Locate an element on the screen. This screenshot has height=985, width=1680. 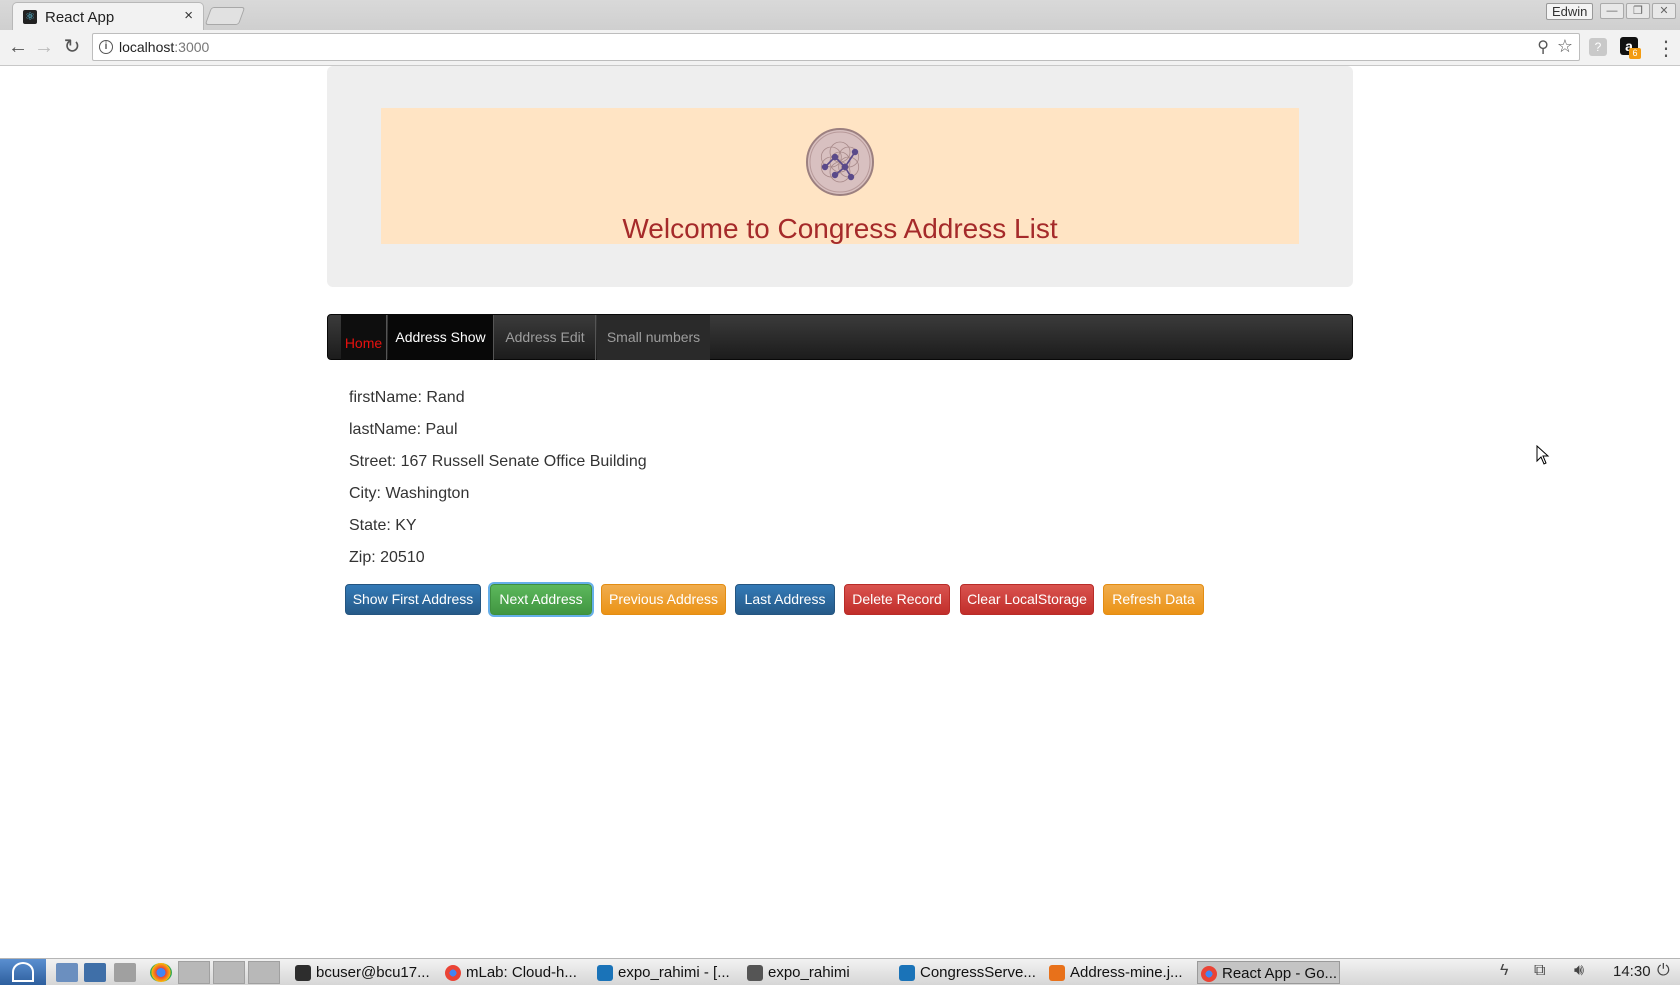
info-icon: i is located at coordinates (106, 47).